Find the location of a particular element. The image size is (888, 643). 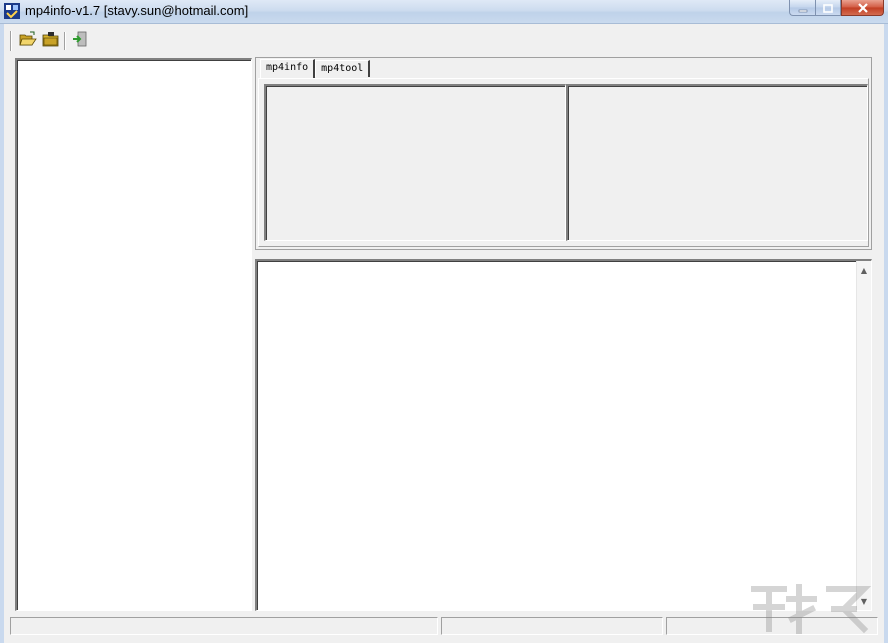

exit-icon is located at coordinates (80, 41).